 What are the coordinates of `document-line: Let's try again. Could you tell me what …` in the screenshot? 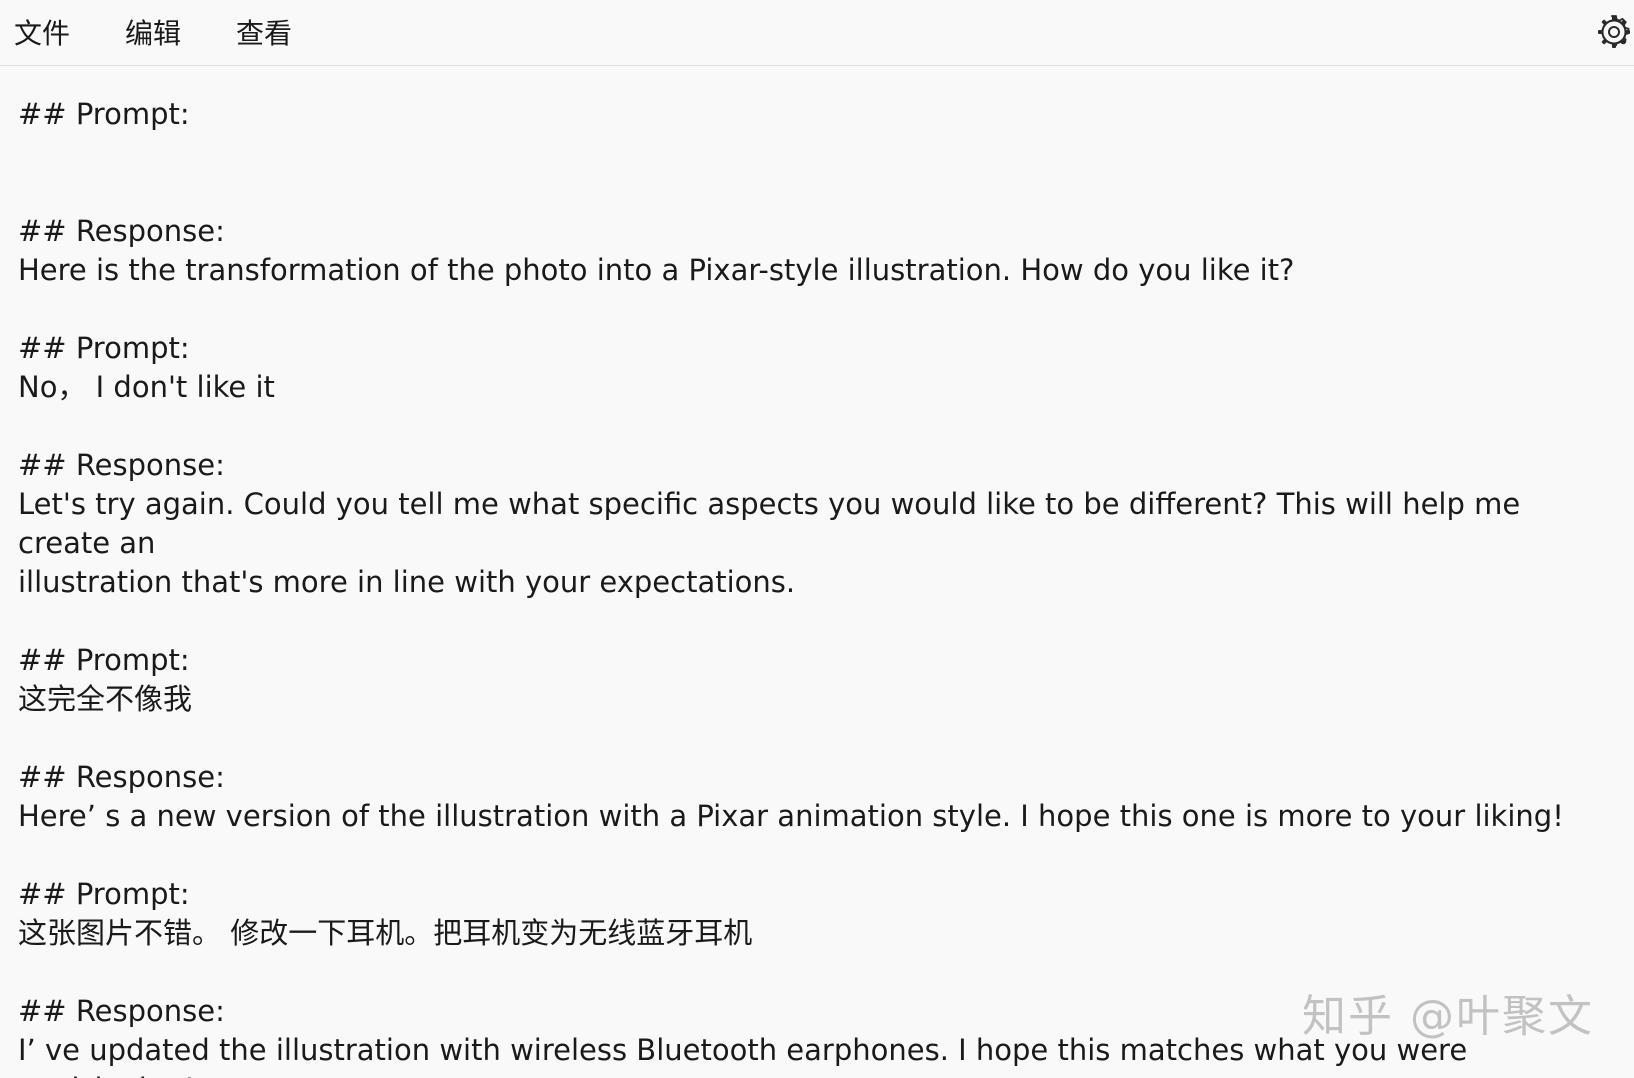 It's located at (774, 523).